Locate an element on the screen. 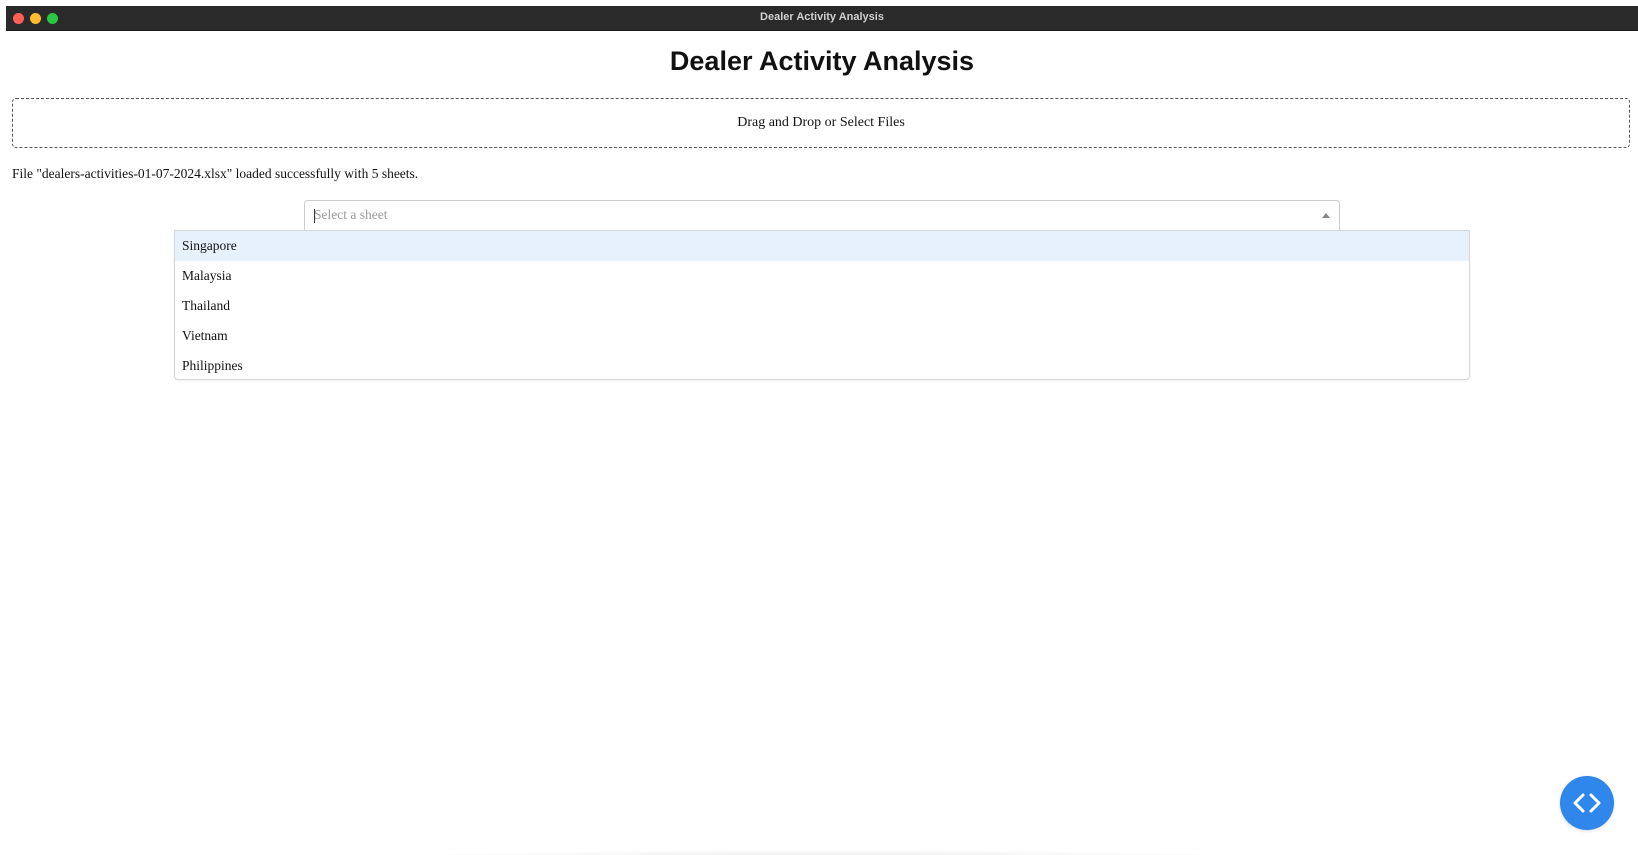  file-upload-dropzone: Drag and Drop or Select Files is located at coordinates (821, 123).